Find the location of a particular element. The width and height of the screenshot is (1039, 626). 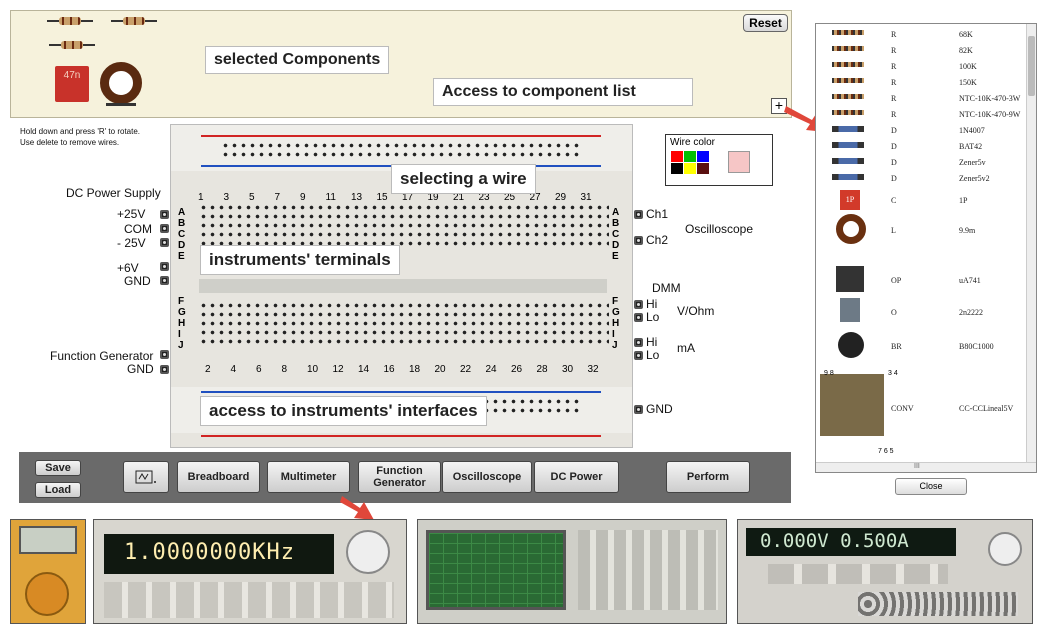

component-type: CONV is located at coordinates (902, 408).